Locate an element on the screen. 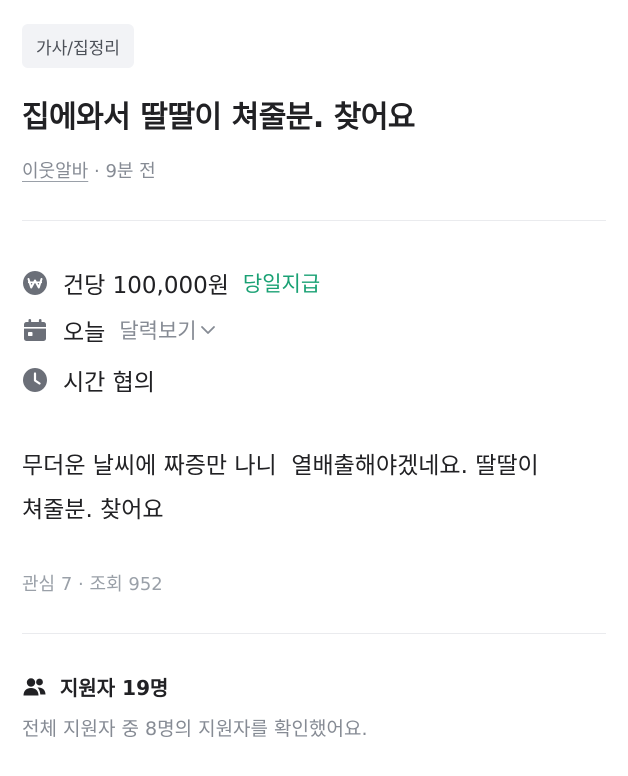  views-count: 952 is located at coordinates (145, 584).